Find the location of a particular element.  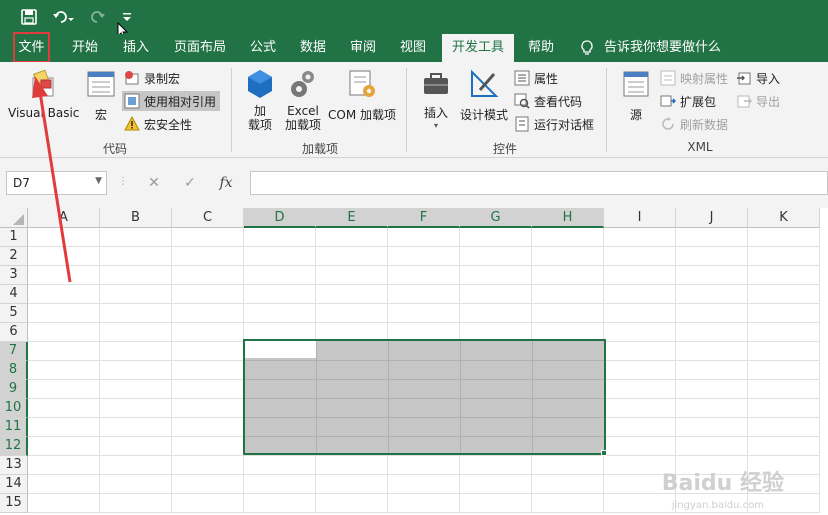

cell-f14 is located at coordinates (424, 484).